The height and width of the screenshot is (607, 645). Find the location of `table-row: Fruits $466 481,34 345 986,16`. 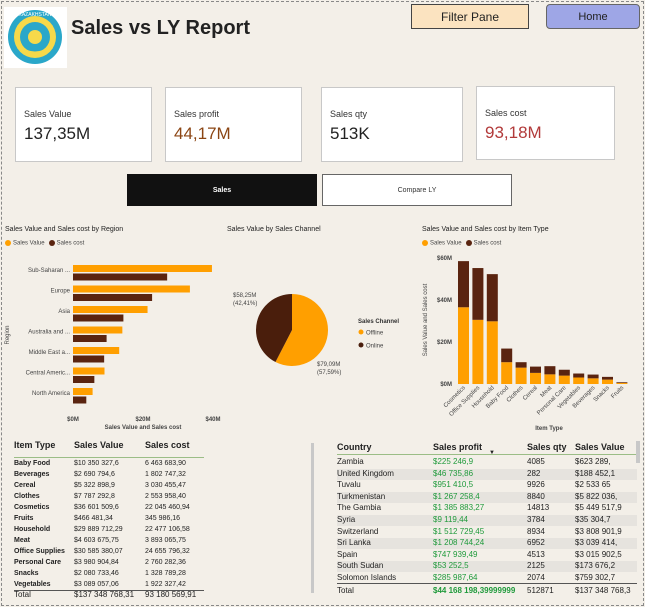

table-row: Fruits $466 481,34 345 986,16 is located at coordinates (114, 520).